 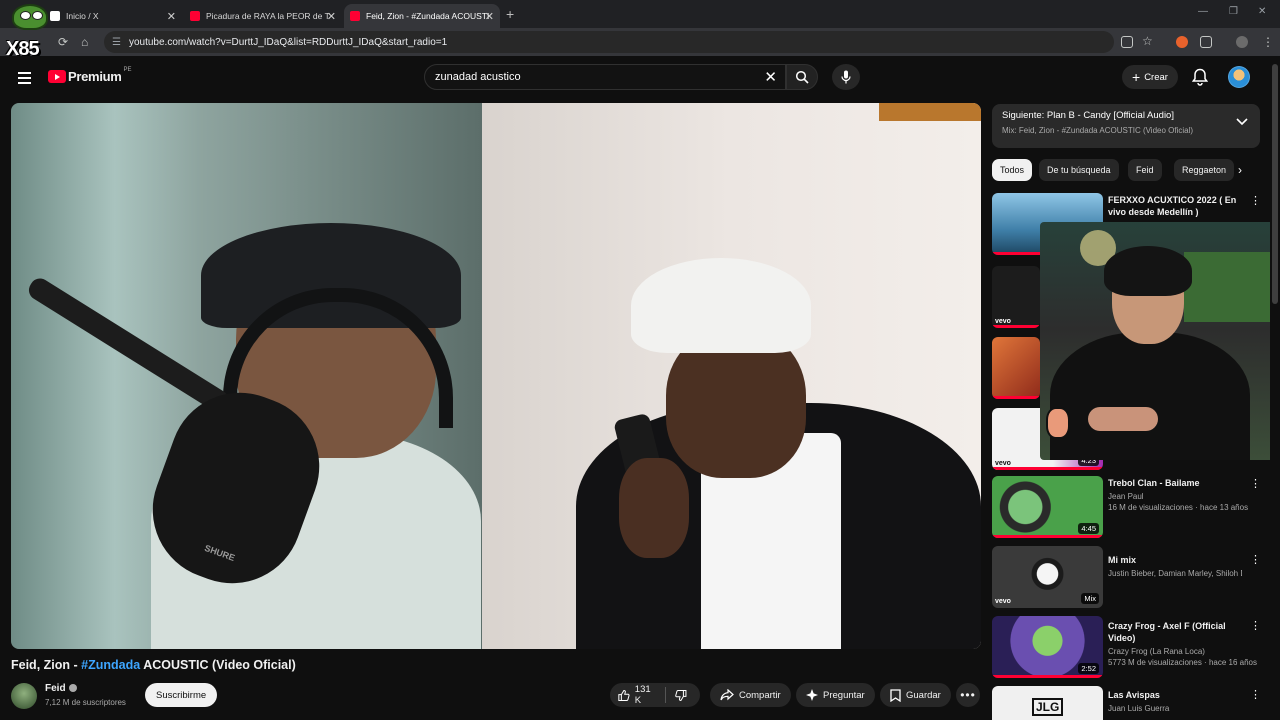 I want to click on browser-menu-icon: ⋮, so click(x=1268, y=42).